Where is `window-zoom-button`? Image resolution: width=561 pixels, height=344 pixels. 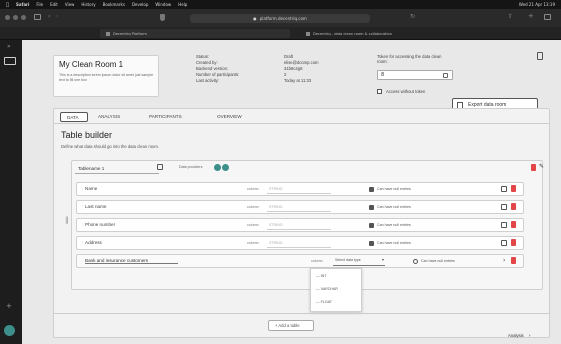 window-zoom-button is located at coordinates (23, 17).